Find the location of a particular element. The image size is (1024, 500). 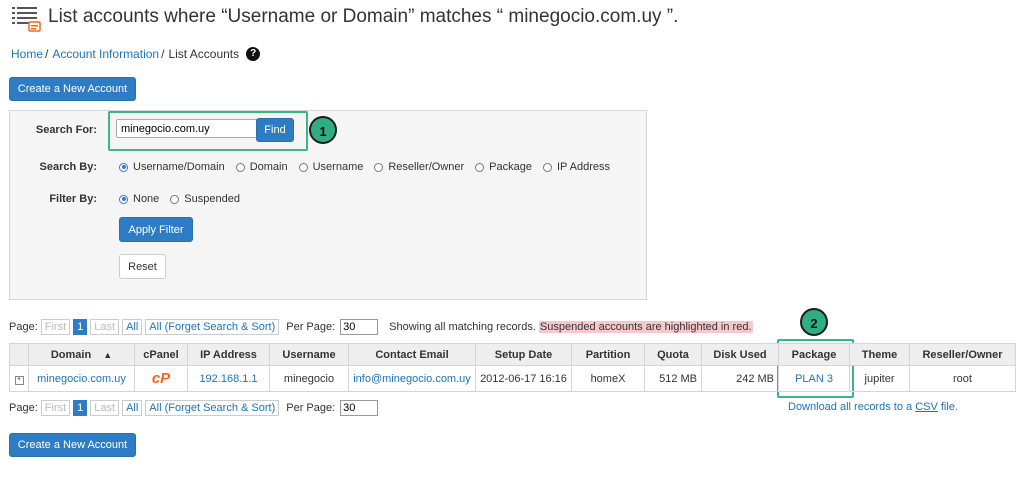

search-by-username: Username is located at coordinates (331, 167).